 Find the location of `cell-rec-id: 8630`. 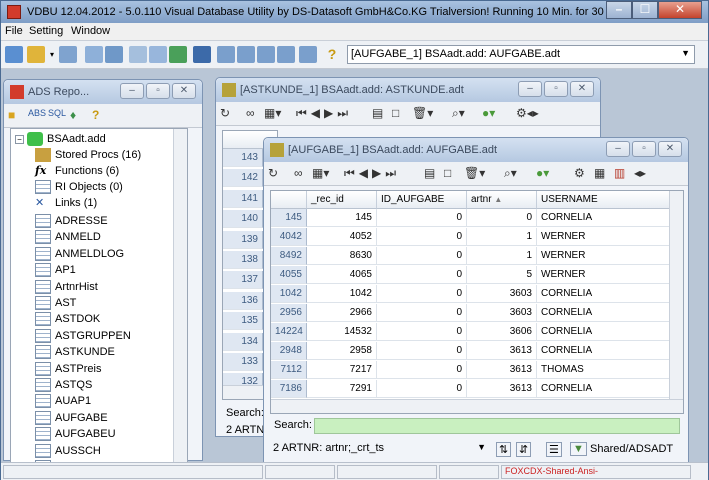

cell-rec-id: 8630 is located at coordinates (342, 256).